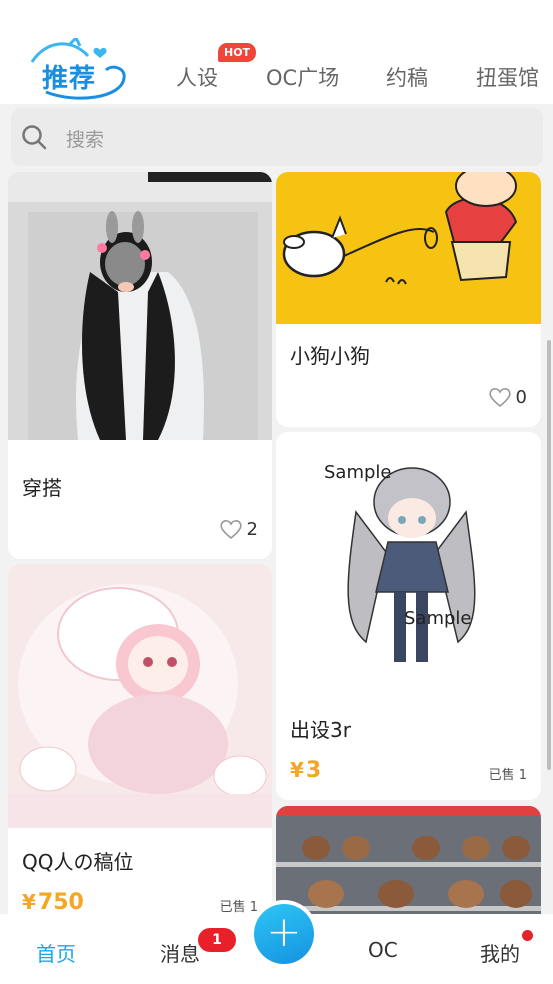 The image size is (553, 984). What do you see at coordinates (306, 770) in the screenshot?
I see `price-label: ¥3` at bounding box center [306, 770].